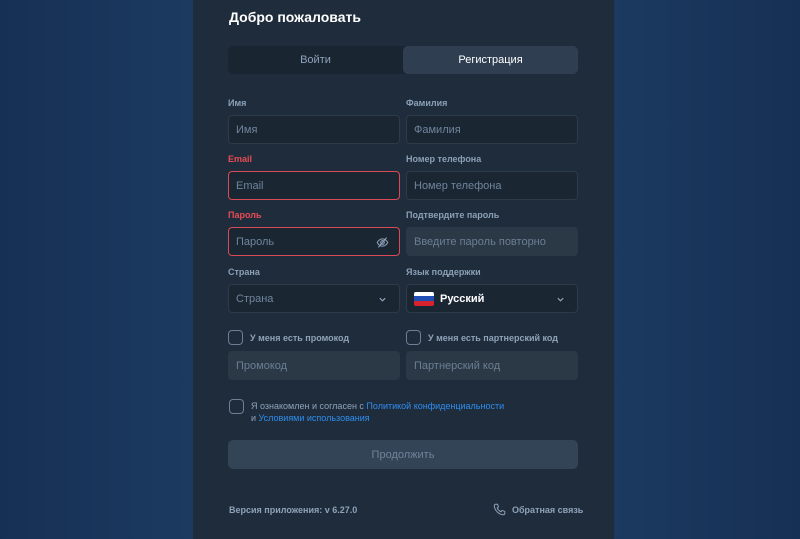  I want to click on privacy-policy-link: Политикой конфиденциальности, so click(435, 406).